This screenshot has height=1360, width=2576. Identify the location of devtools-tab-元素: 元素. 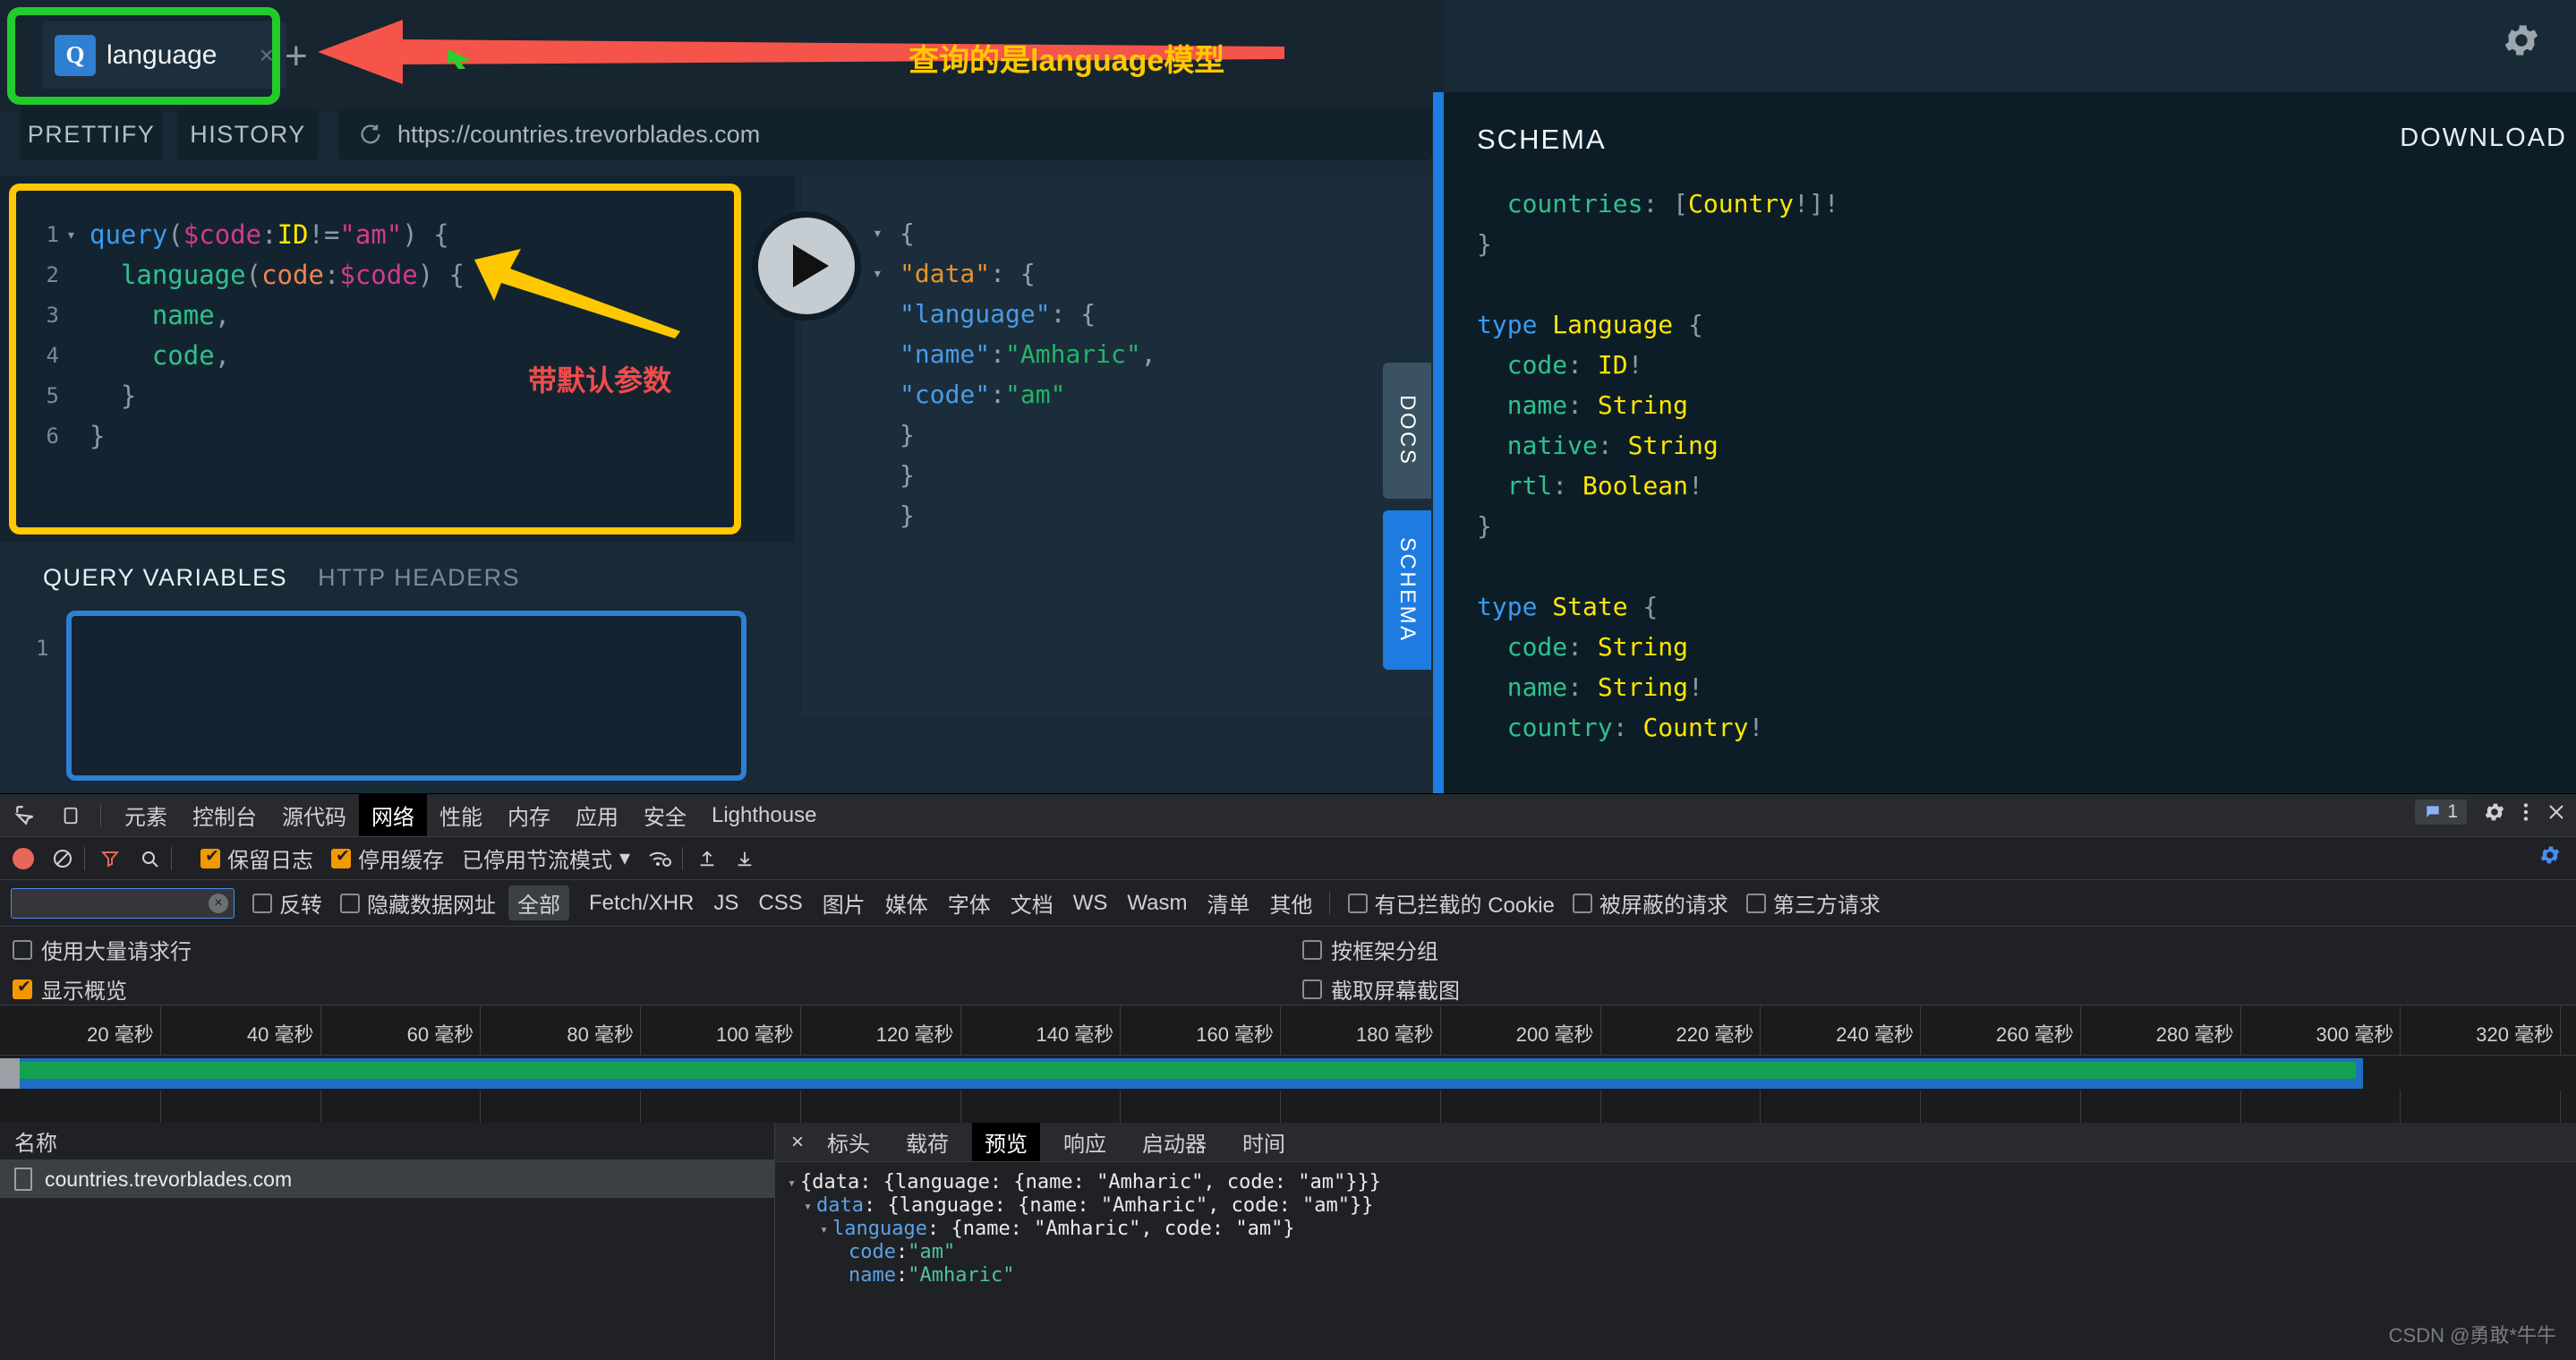
(146, 815).